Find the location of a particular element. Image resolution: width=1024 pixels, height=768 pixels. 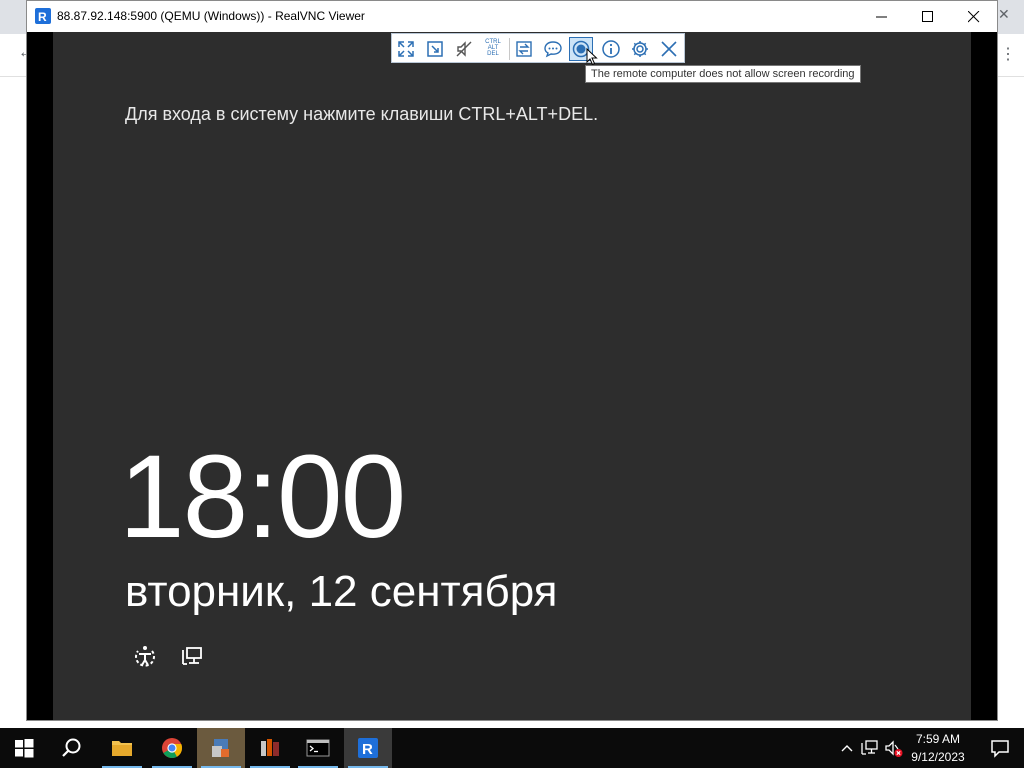

realvnc-taskbar-item: R is located at coordinates (368, 748).